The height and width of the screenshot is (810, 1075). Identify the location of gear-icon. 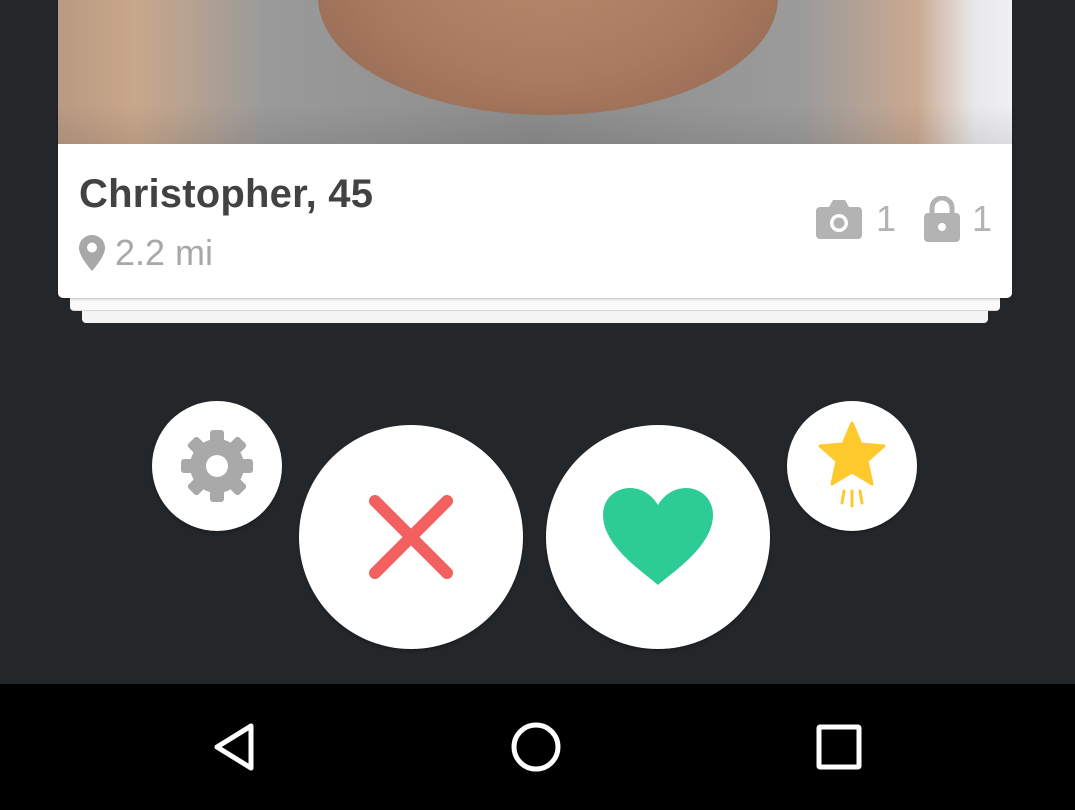
(217, 466).